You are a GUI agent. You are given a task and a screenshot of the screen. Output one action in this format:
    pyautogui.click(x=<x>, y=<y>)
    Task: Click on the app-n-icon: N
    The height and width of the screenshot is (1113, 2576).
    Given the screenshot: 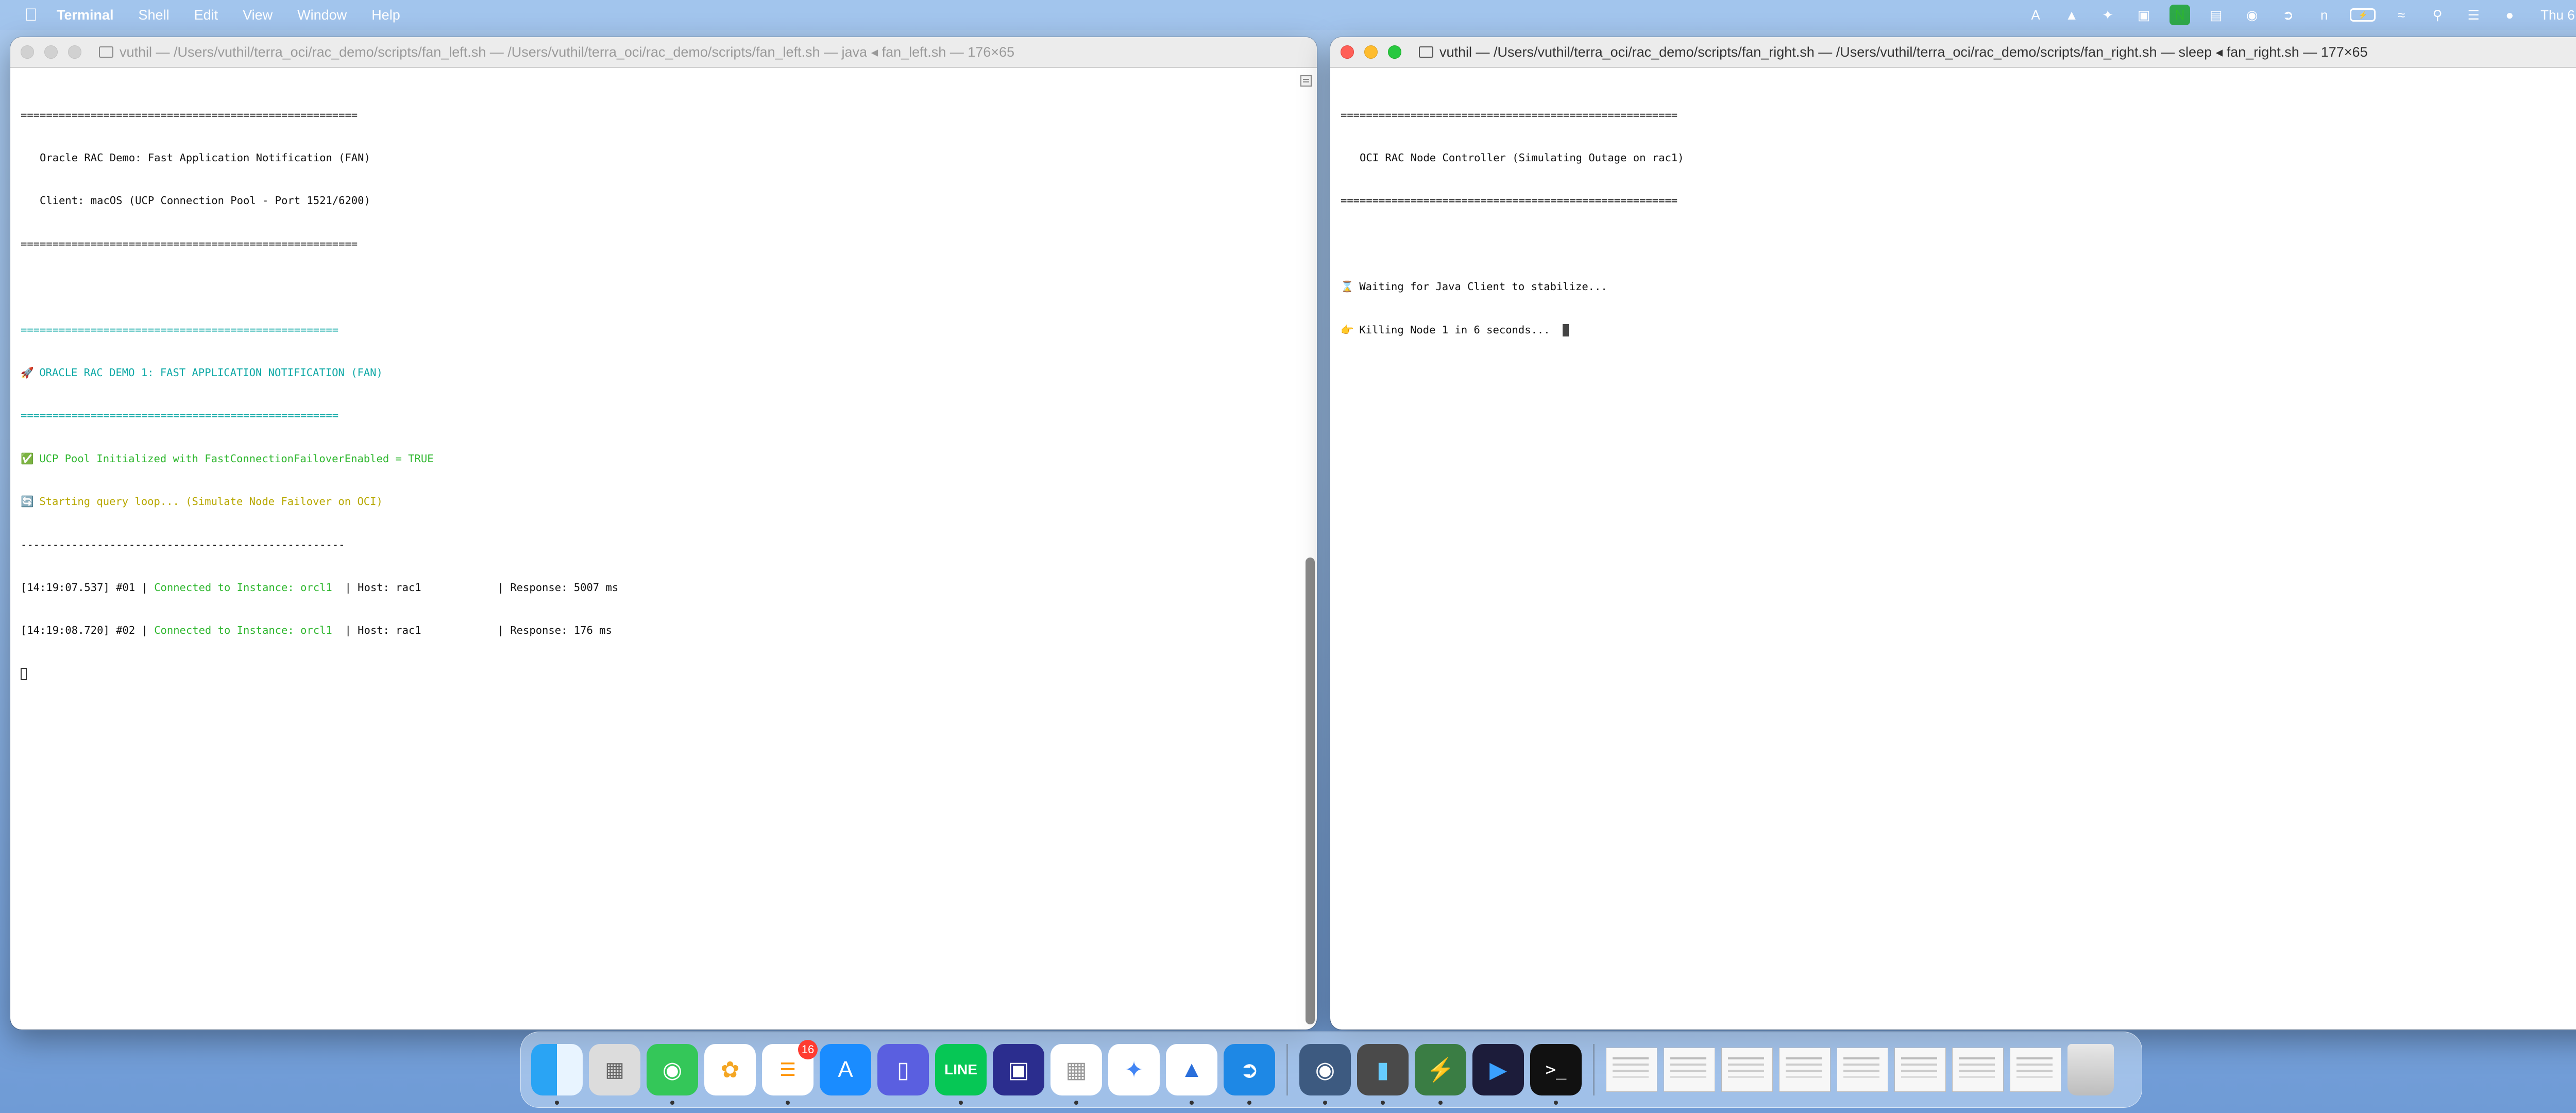 What is the action you would take?
    pyautogui.click(x=2180, y=15)
    